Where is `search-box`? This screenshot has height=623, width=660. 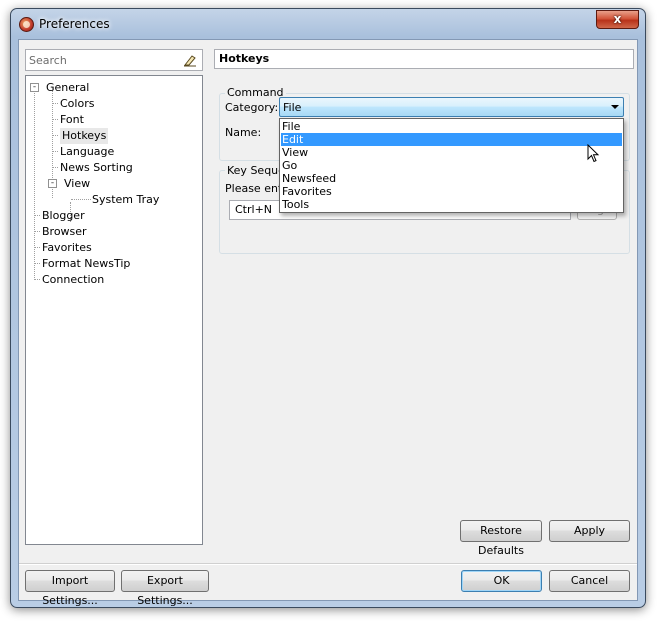 search-box is located at coordinates (114, 60).